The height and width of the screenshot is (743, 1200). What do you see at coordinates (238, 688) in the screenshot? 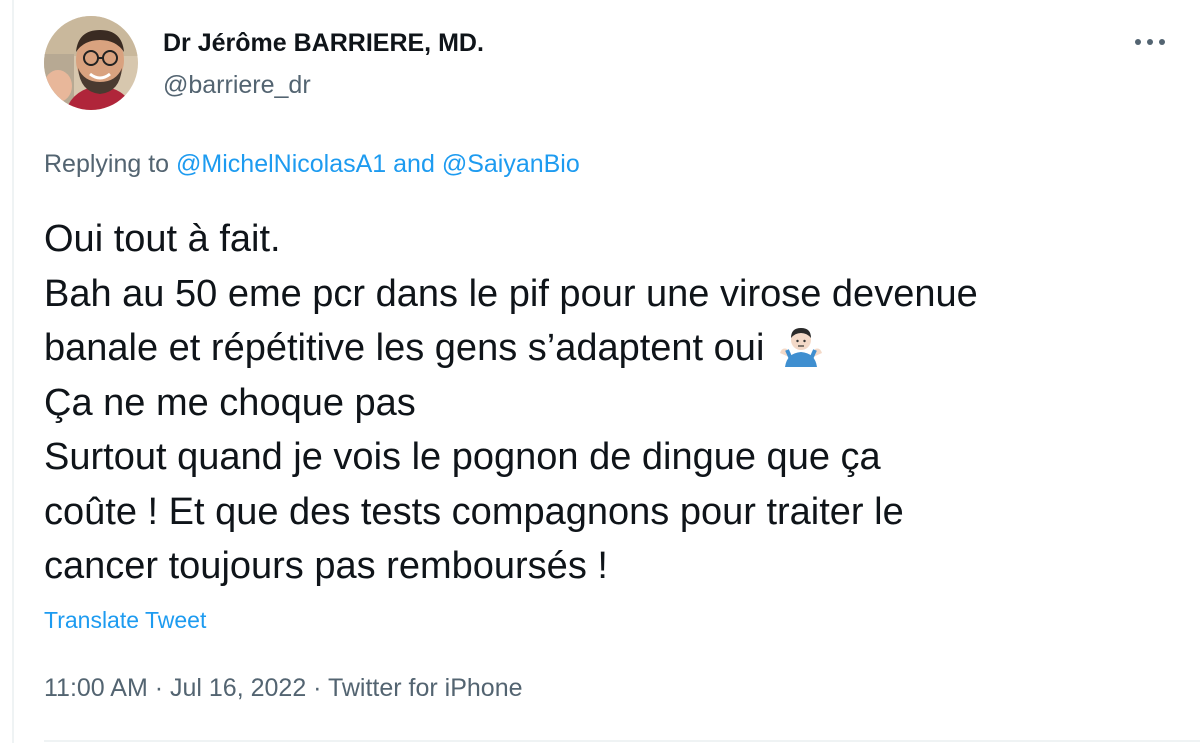
I see `tweet-date: Jul 16, 2022` at bounding box center [238, 688].